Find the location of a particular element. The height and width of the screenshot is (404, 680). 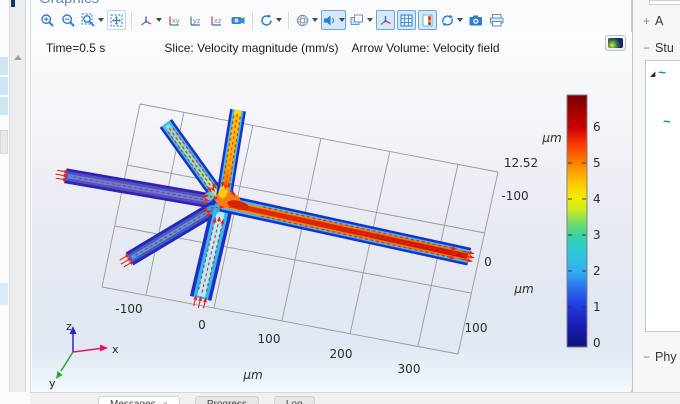

panel-field-fragment is located at coordinates (664, 2).